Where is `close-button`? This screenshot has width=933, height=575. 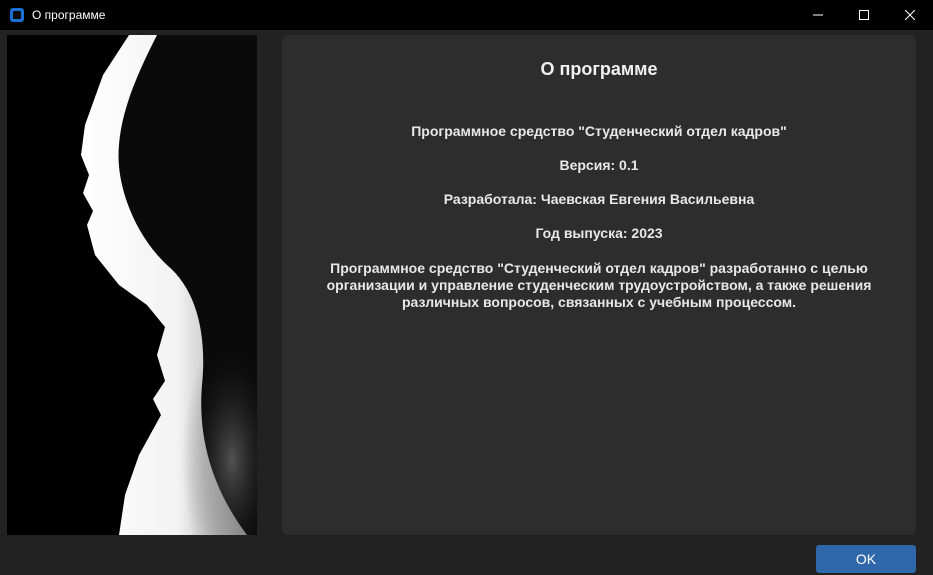
close-button is located at coordinates (910, 15).